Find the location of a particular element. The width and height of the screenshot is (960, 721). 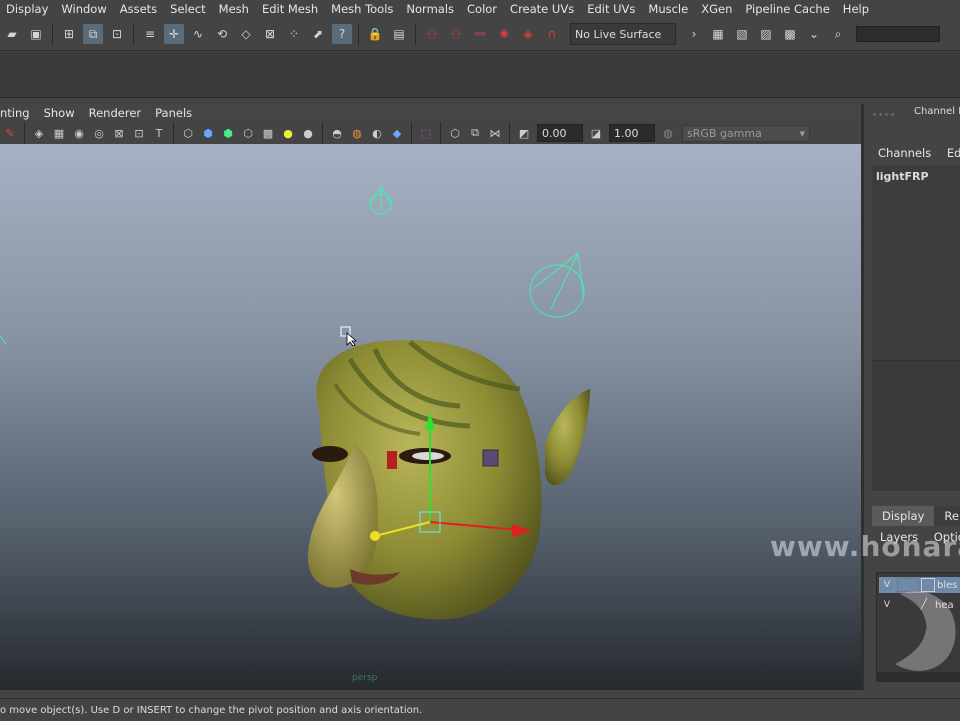

menu-muscle: Muscle is located at coordinates (668, 9).